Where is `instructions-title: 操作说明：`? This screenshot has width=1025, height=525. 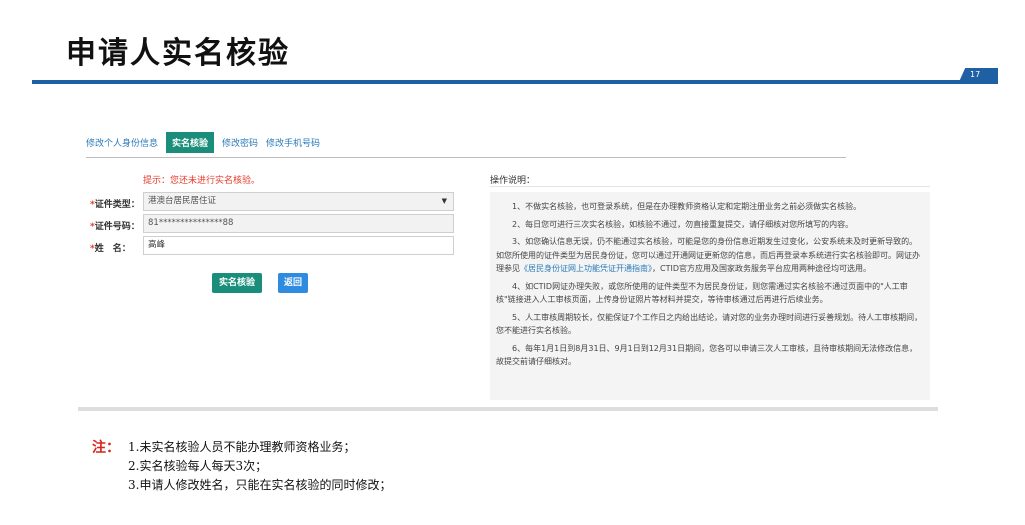 instructions-title: 操作说明： is located at coordinates (513, 181).